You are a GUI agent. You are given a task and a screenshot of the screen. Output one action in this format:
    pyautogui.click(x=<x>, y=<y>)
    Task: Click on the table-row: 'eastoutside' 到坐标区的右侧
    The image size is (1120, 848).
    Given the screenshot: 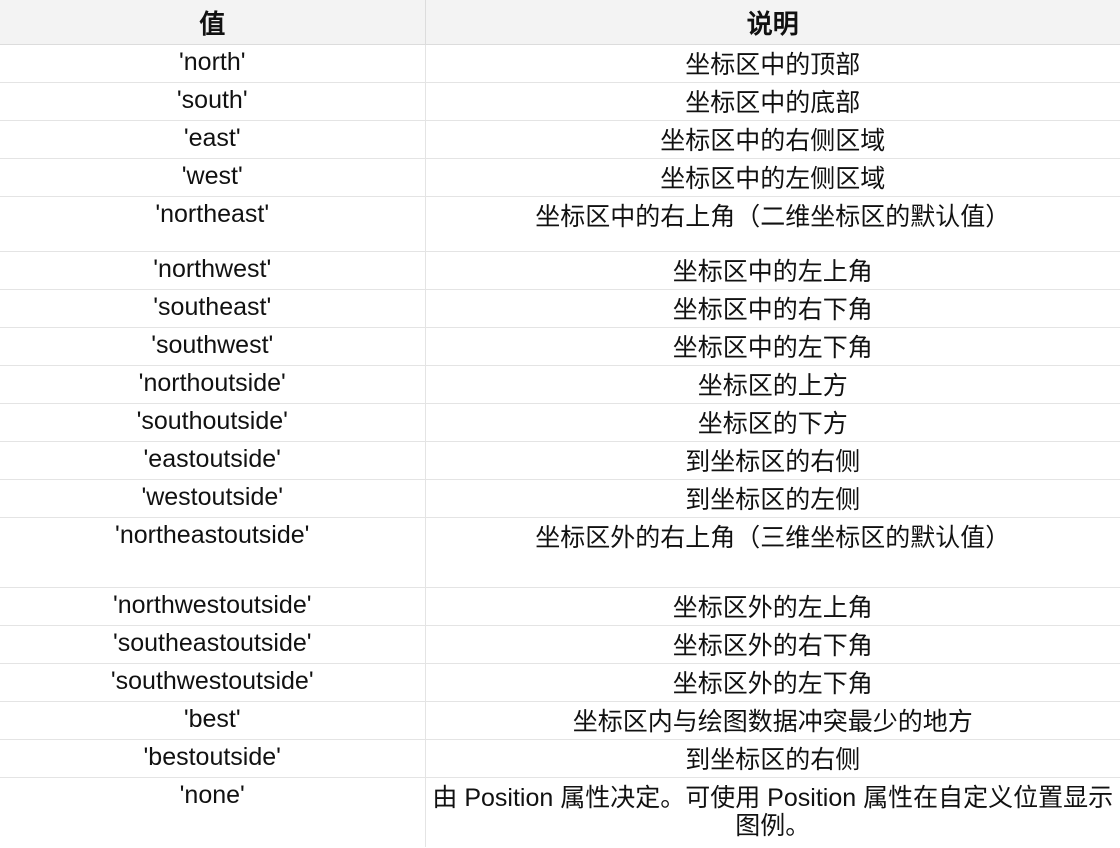 What is the action you would take?
    pyautogui.click(x=560, y=460)
    